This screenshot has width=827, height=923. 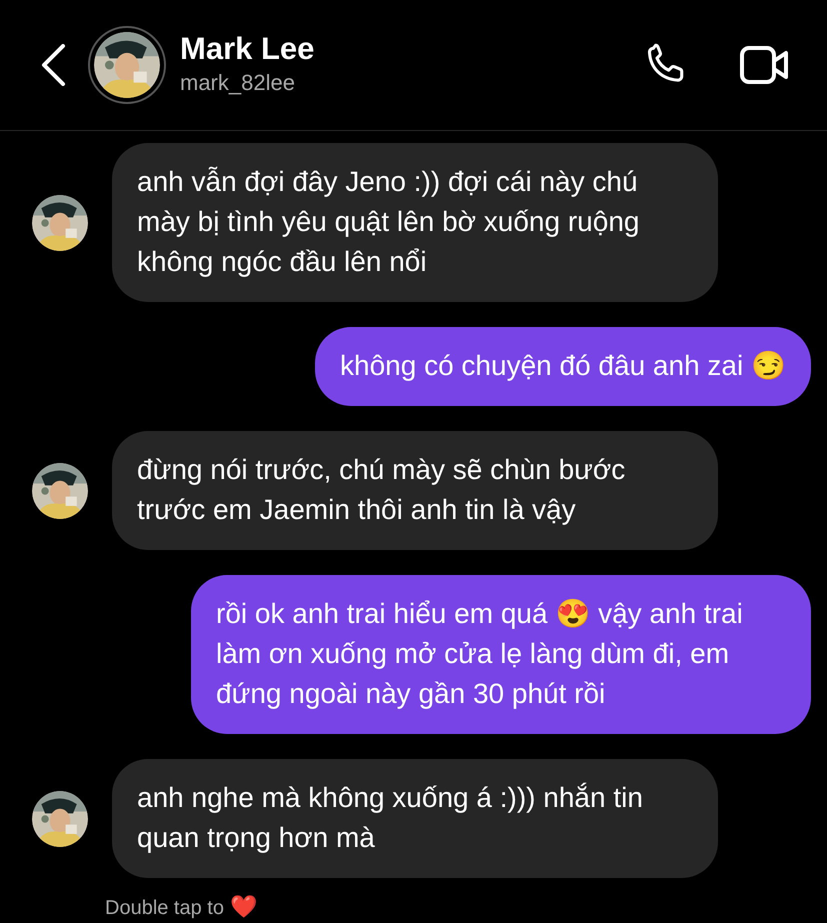 What do you see at coordinates (415, 490) in the screenshot?
I see `received-message: đừng nói trước, chú mày sẽ chùn bước trước em Jaemin thôi anh tin là vậy` at bounding box center [415, 490].